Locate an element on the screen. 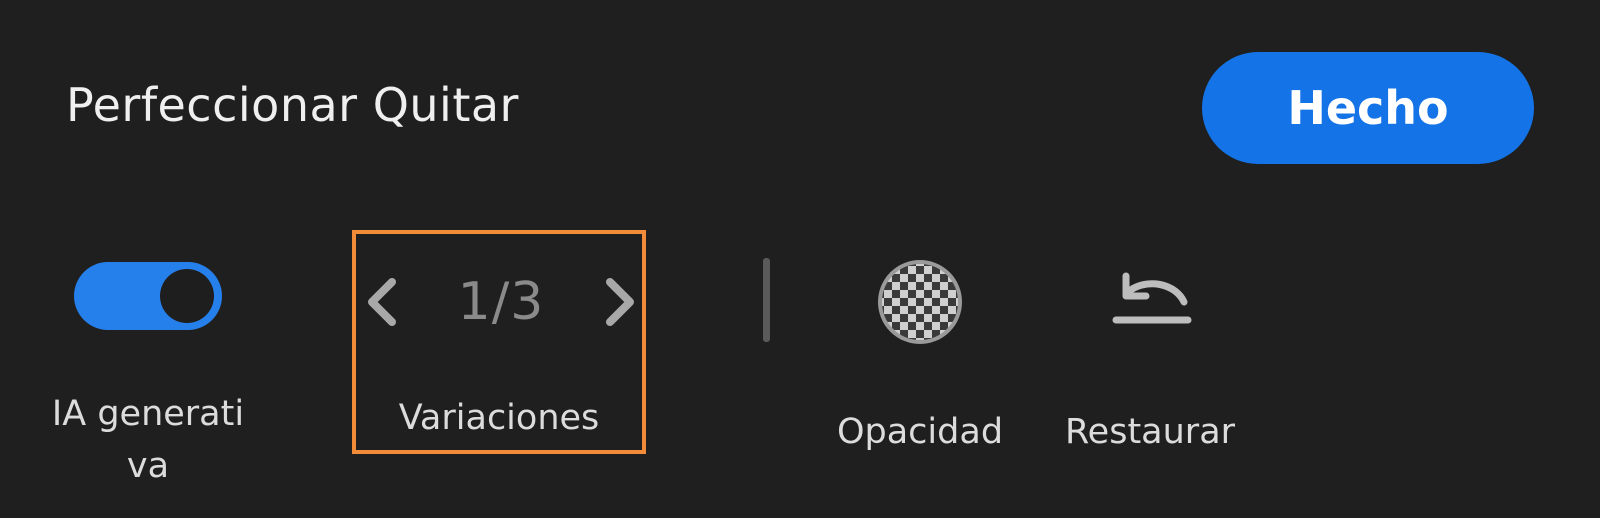 Image resolution: width=1600 pixels, height=518 pixels. toolbar-divider is located at coordinates (766, 300).